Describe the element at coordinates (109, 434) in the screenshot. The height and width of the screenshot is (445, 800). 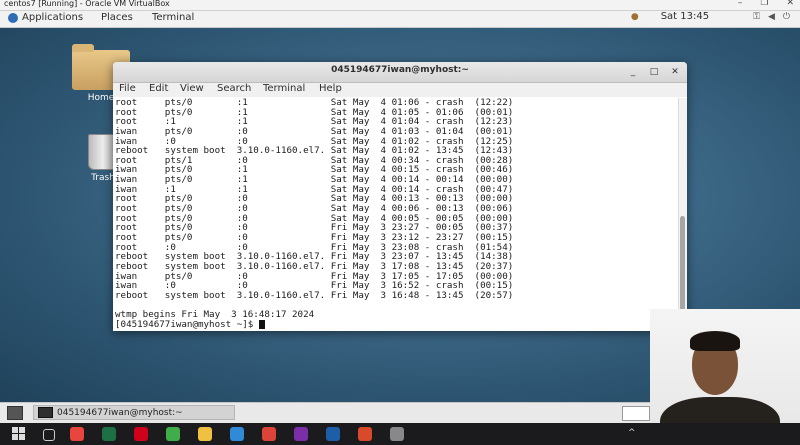
I see `excel-icon` at that location.